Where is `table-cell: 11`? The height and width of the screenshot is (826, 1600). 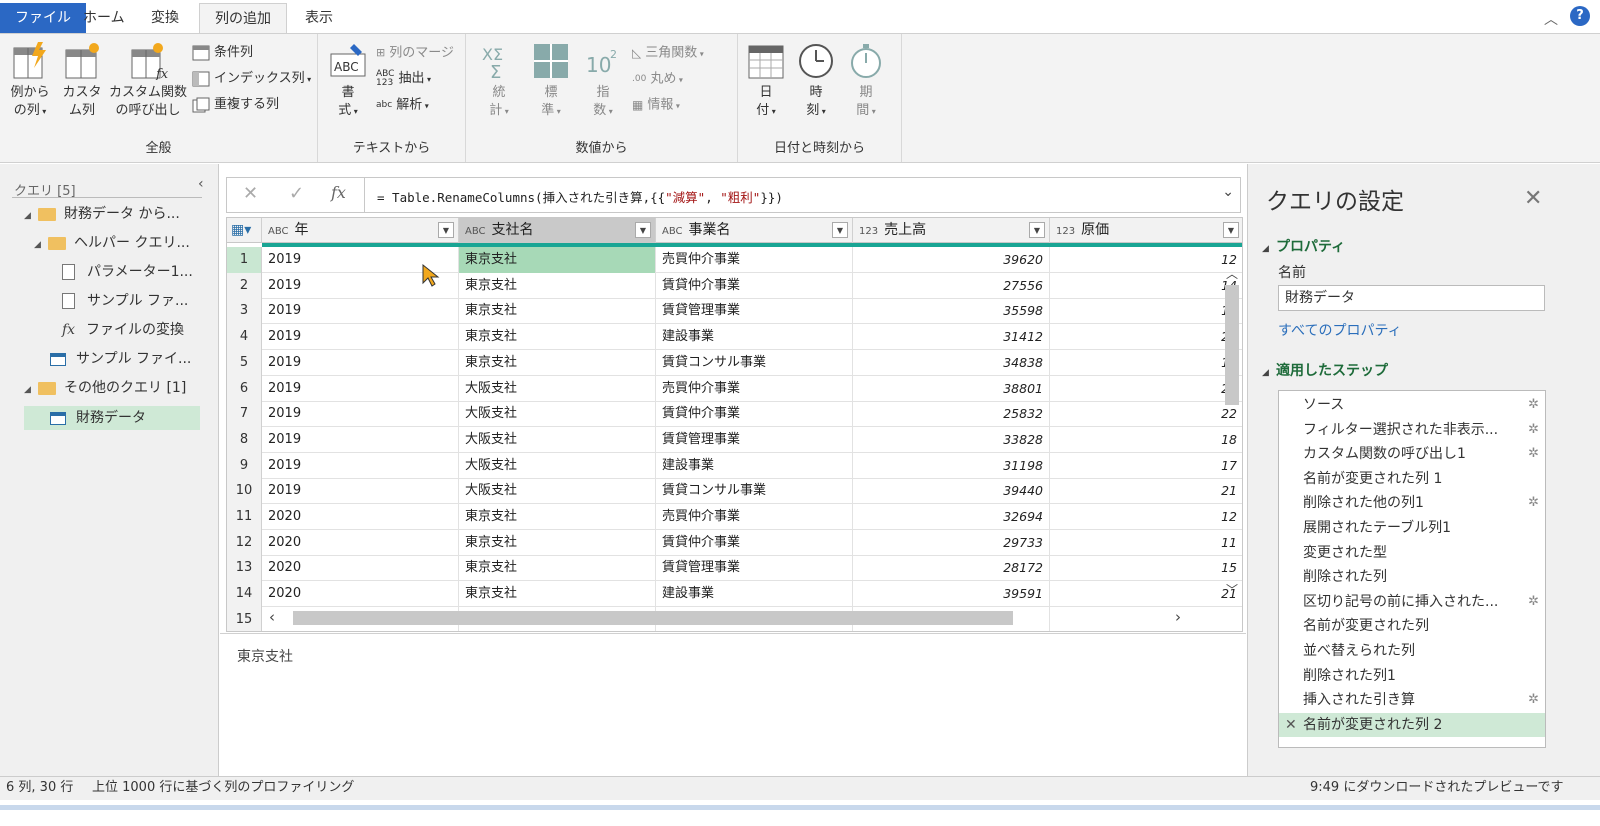 table-cell: 11 is located at coordinates (1146, 363).